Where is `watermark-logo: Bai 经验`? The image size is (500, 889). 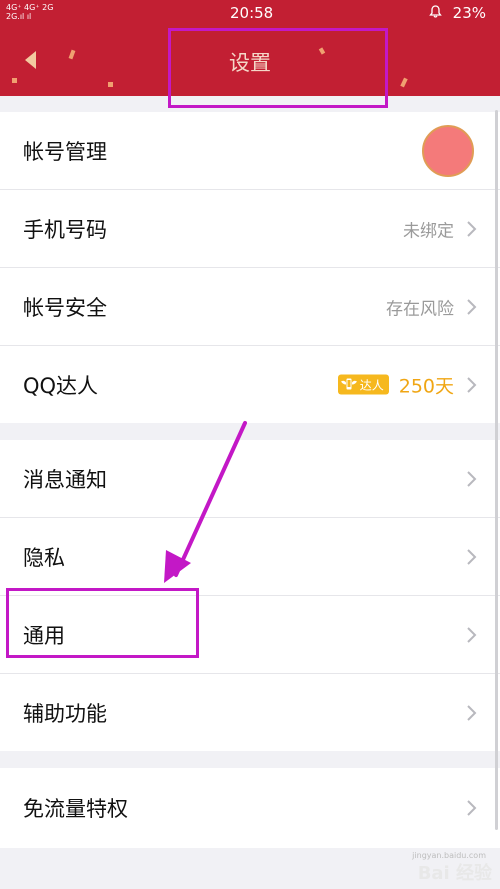
watermark-logo: Bai 经验 is located at coordinates (454, 873).